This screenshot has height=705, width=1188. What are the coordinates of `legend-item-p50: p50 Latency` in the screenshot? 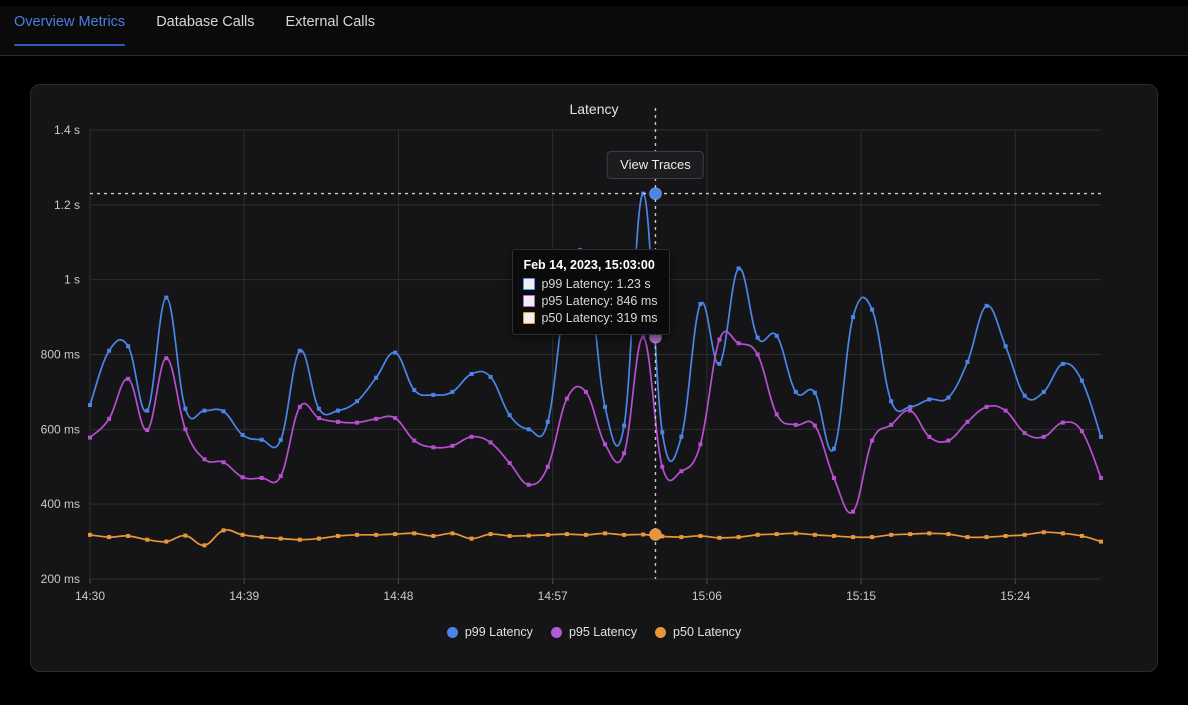 It's located at (698, 632).